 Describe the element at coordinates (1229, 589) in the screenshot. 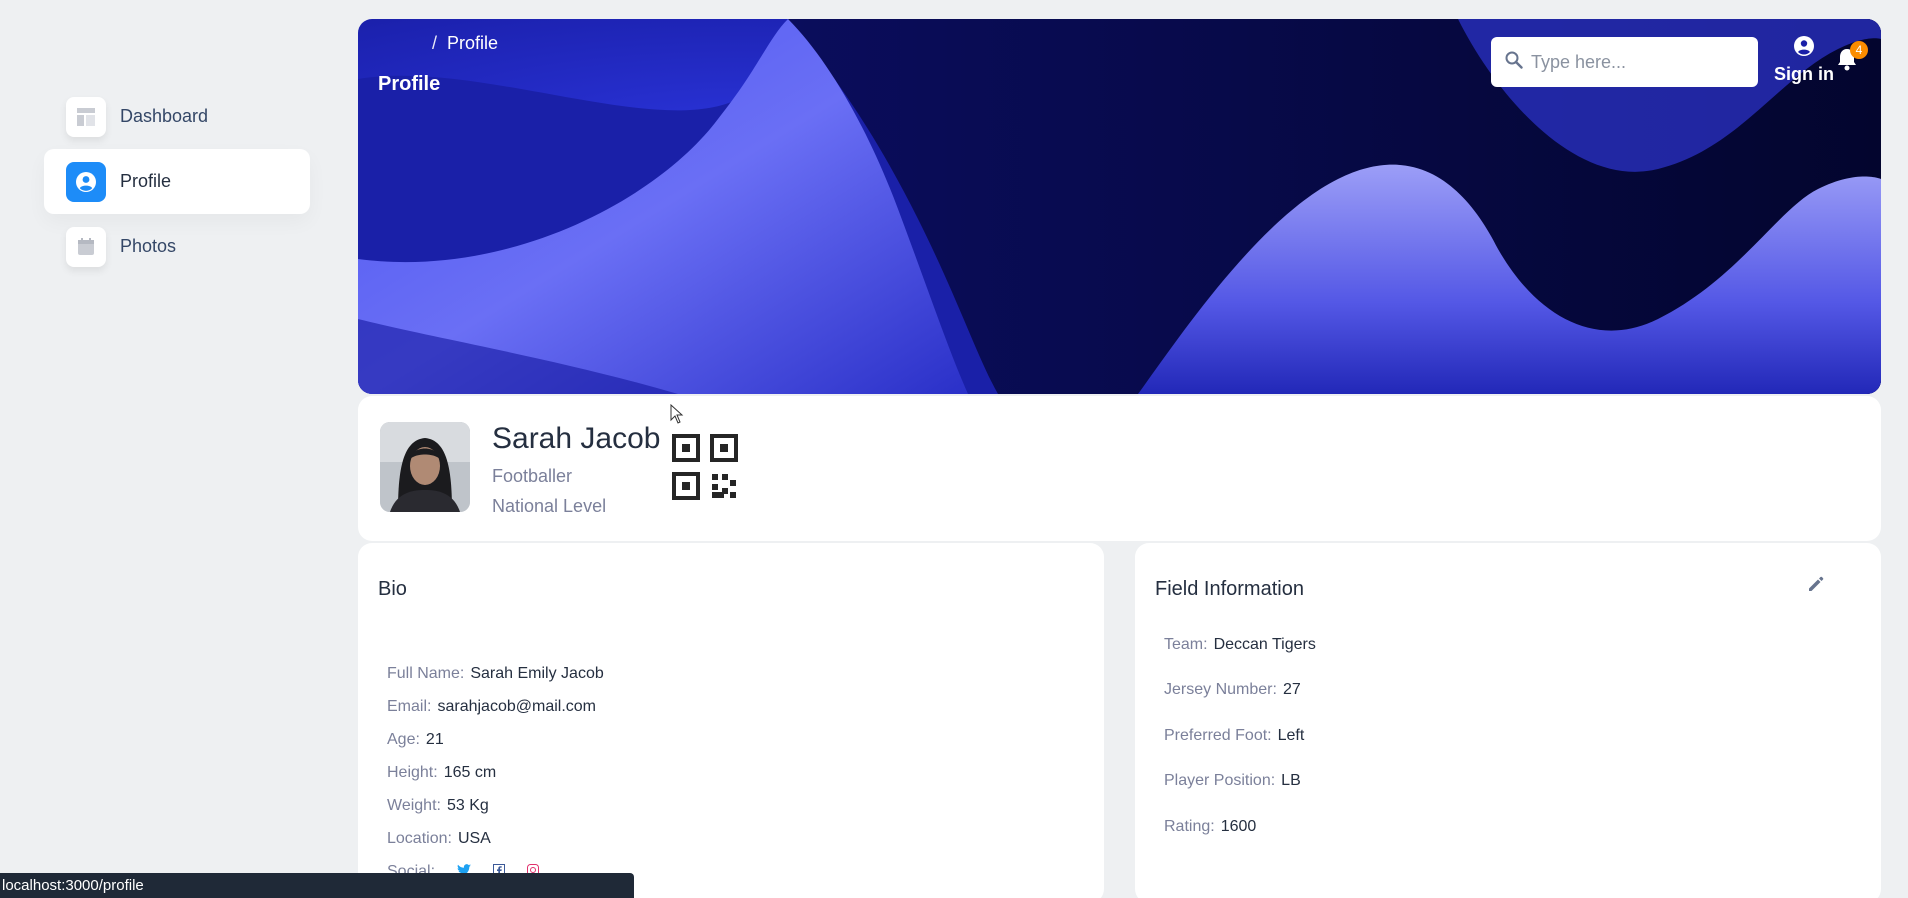

I see `field-information-title: Field Information` at that location.